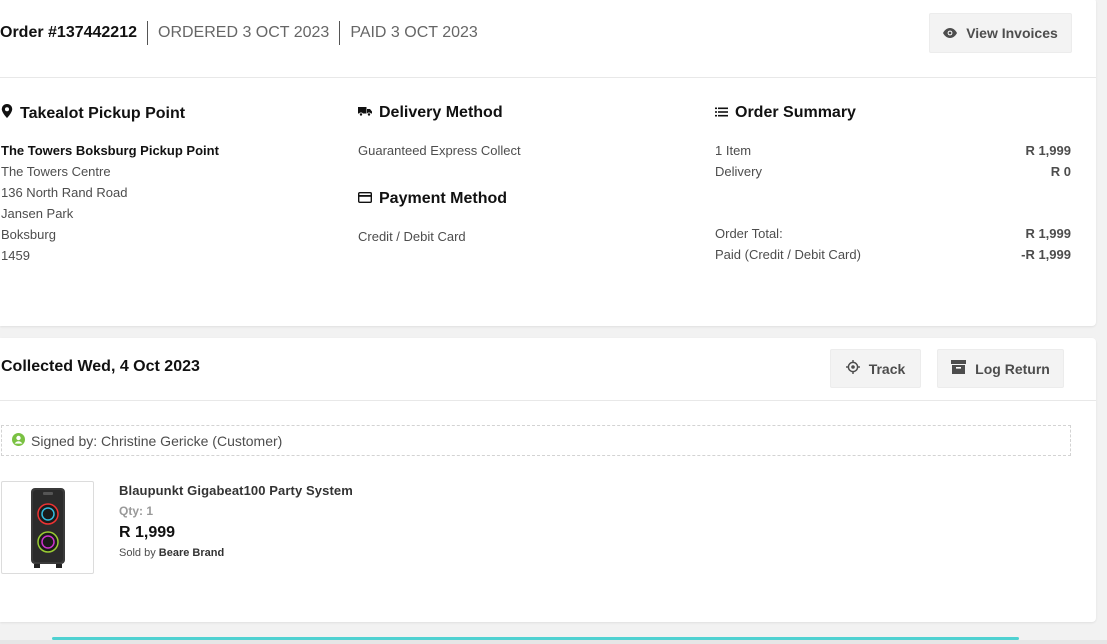  Describe the element at coordinates (1048, 233) in the screenshot. I see `summary-total-value: R 1,999` at that location.